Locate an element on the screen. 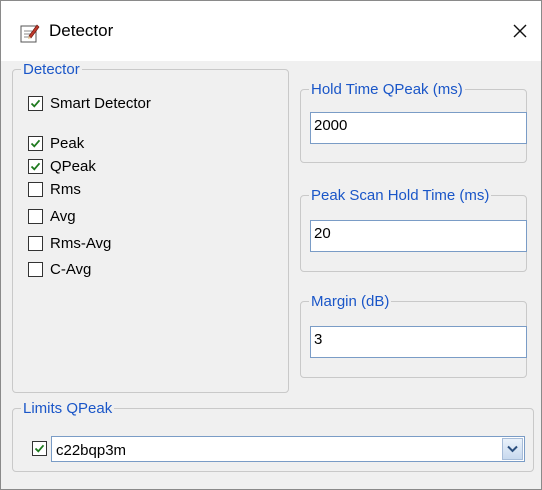 Image resolution: width=542 pixels, height=490 pixels. avg-checkbox: Avg is located at coordinates (52, 216).